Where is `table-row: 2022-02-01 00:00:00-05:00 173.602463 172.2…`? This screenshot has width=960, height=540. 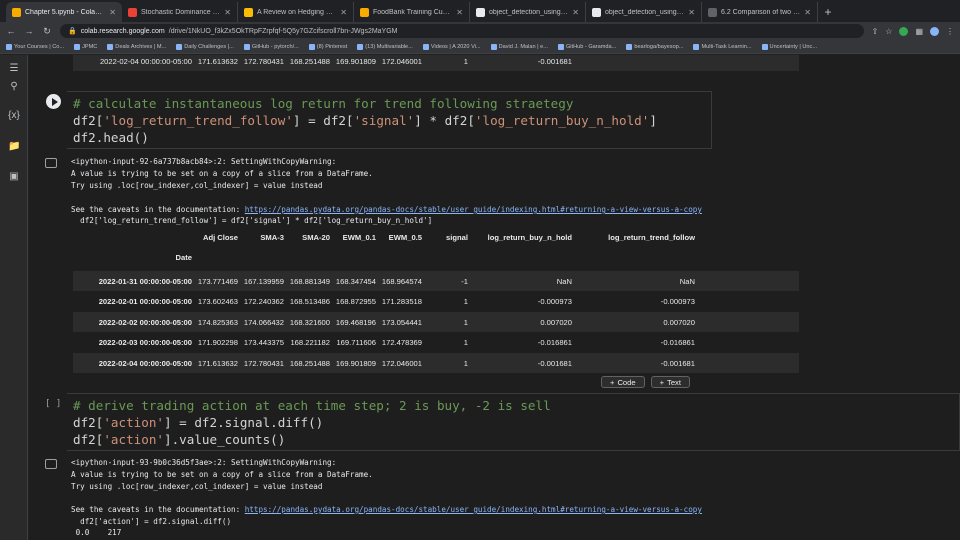
table-row: 2022-02-01 00:00:00-05:00 173.602463 172.2… is located at coordinates (436, 302).